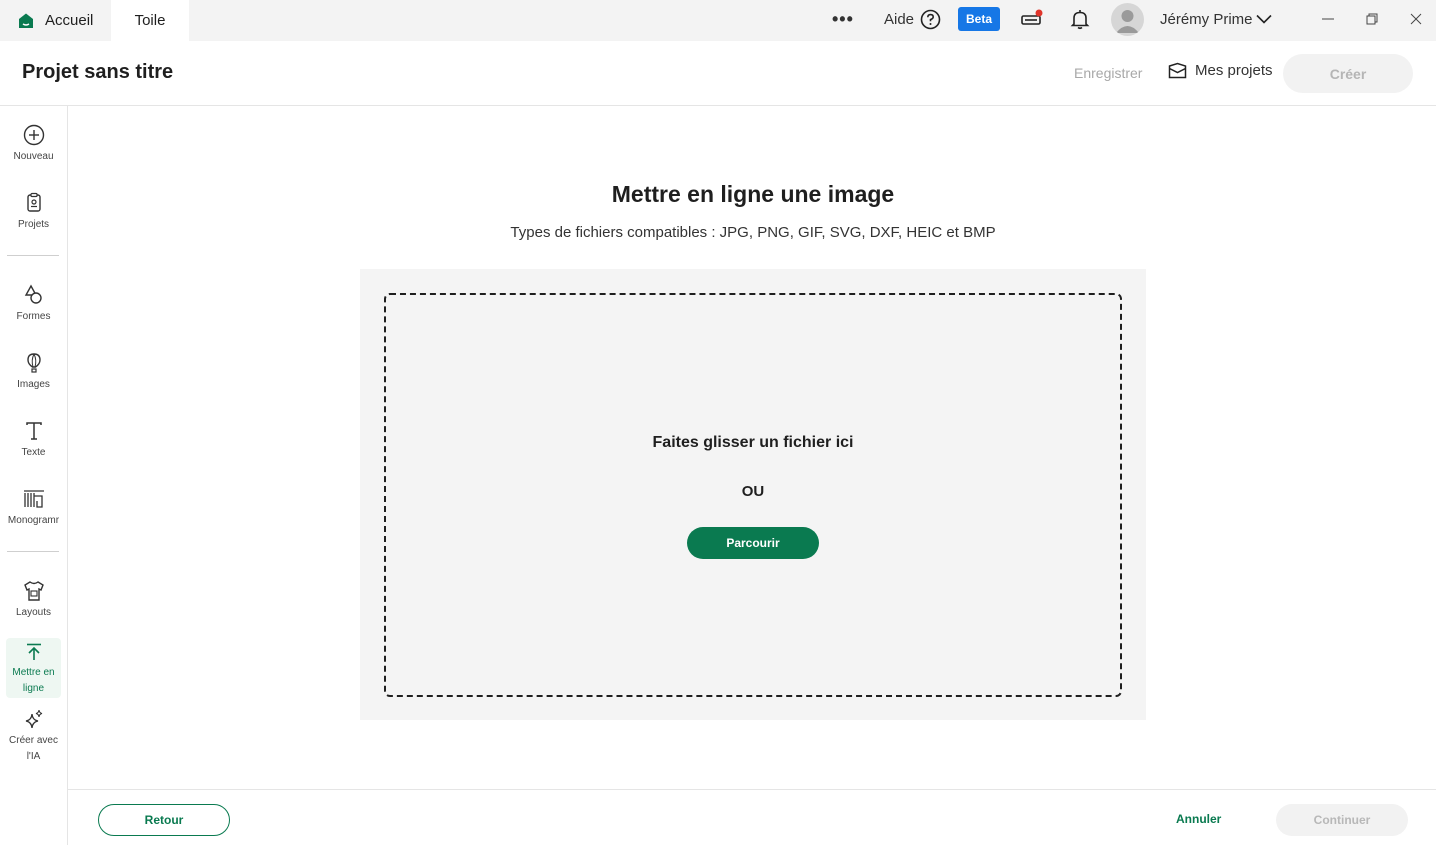 This screenshot has width=1436, height=845. Describe the element at coordinates (164, 820) in the screenshot. I see `back-button: Retour` at that location.